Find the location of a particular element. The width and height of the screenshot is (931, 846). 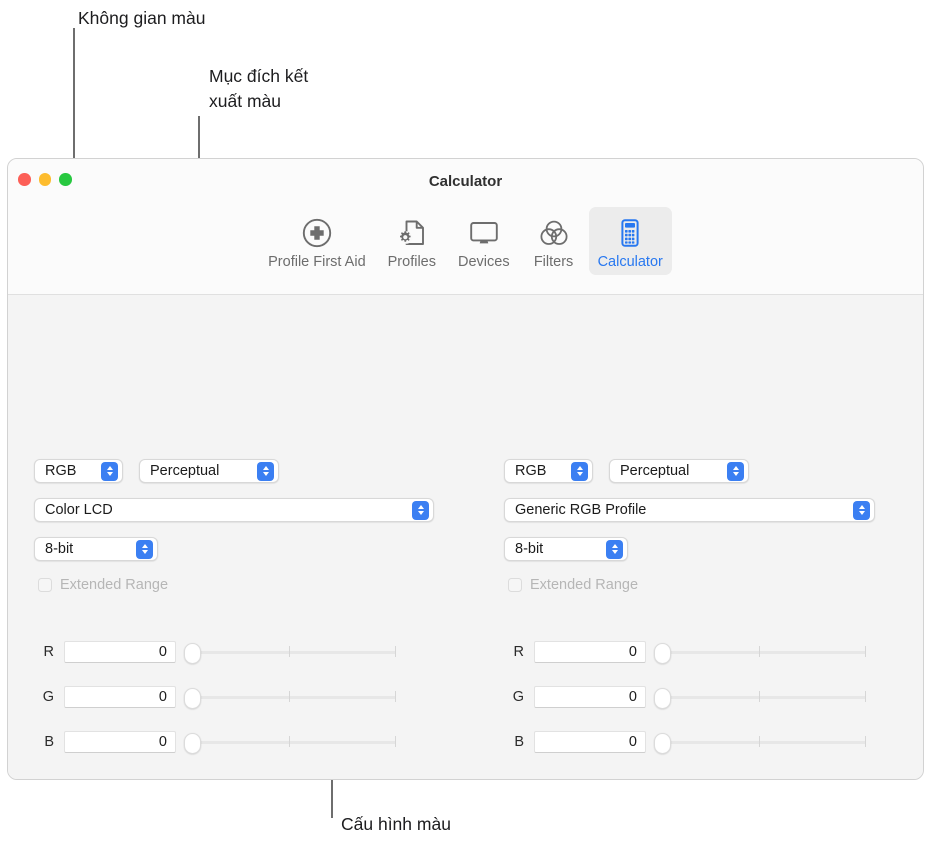

source-bit-depth-value: 8-bit is located at coordinates (59, 549).